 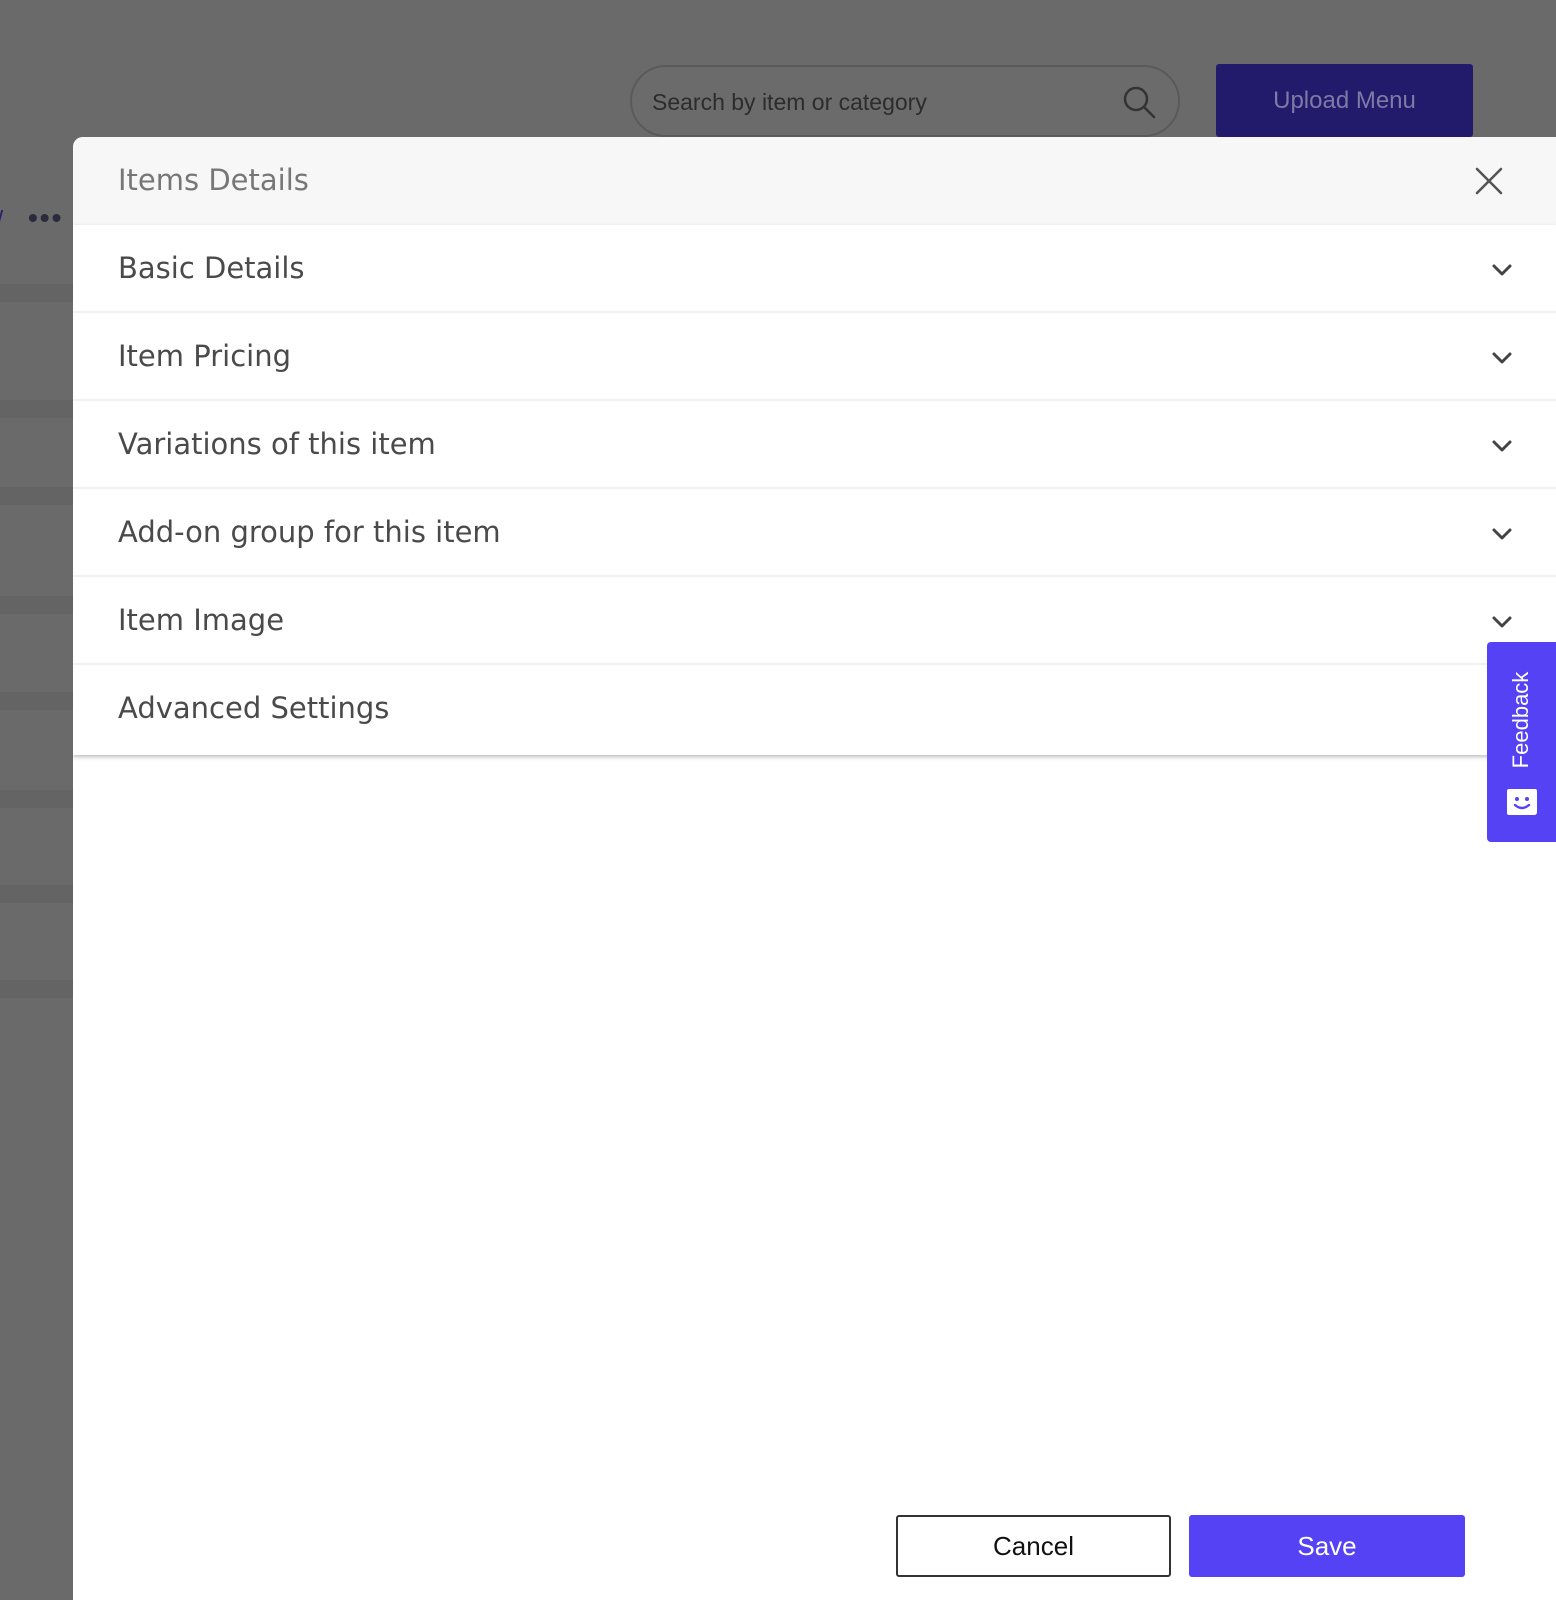 What do you see at coordinates (309, 532) in the screenshot?
I see `section-label: Add-on group for this item` at bounding box center [309, 532].